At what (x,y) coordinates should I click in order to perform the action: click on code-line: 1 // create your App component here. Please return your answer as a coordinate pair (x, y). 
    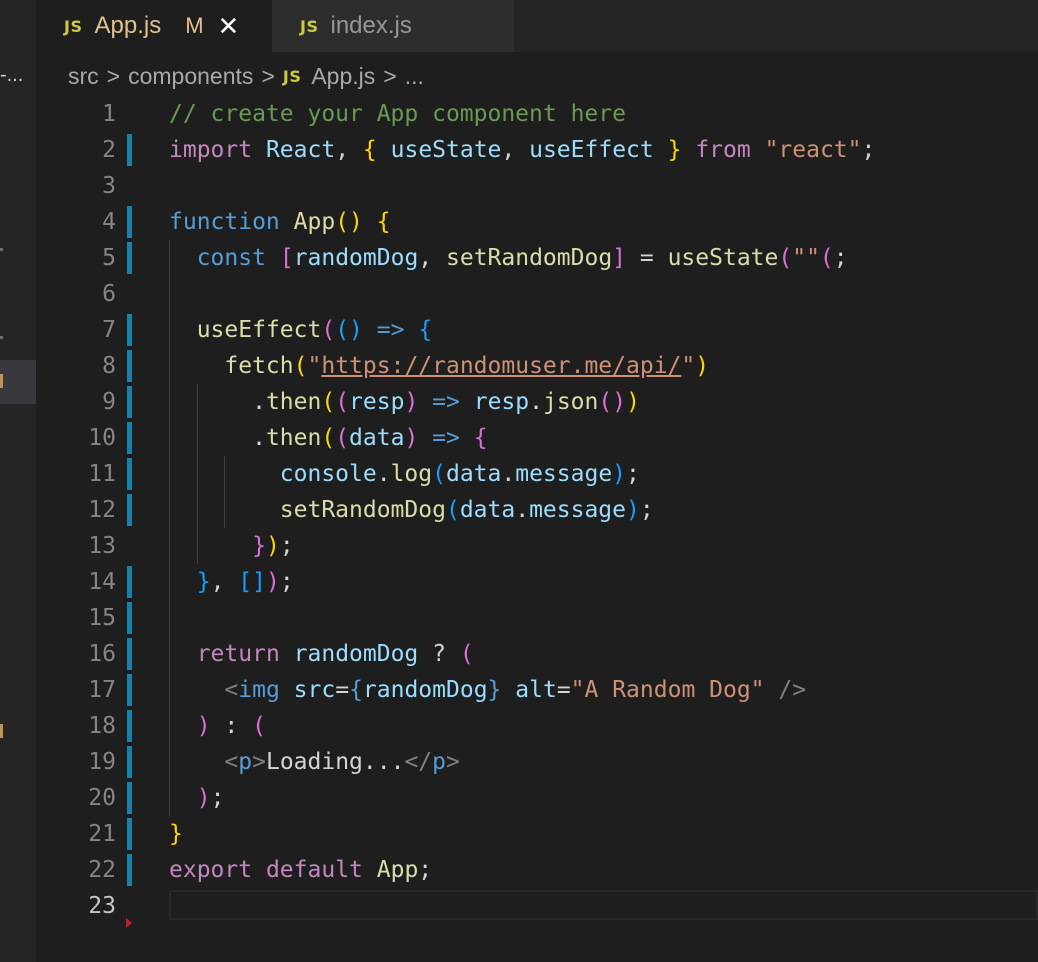
    Looking at the image, I should click on (537, 114).